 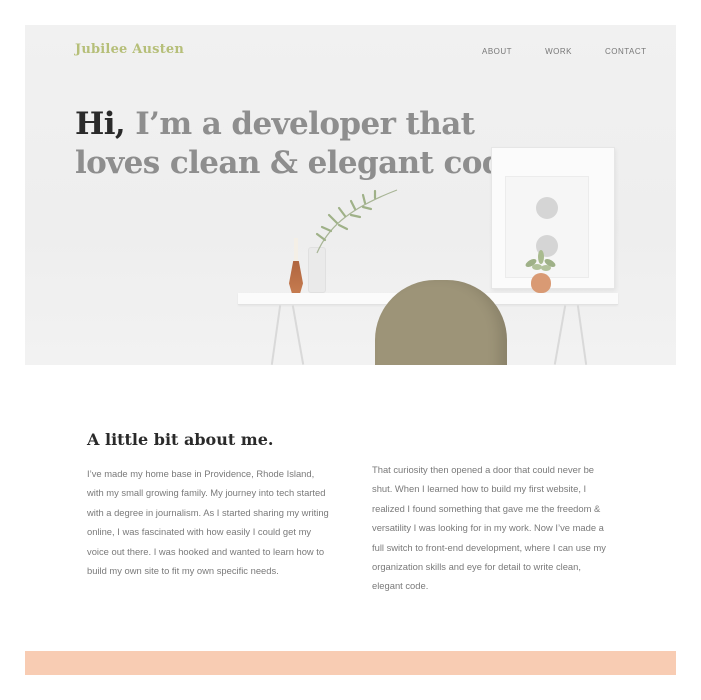 I want to click on nav-link-contact: CONTACT, so click(x=626, y=51).